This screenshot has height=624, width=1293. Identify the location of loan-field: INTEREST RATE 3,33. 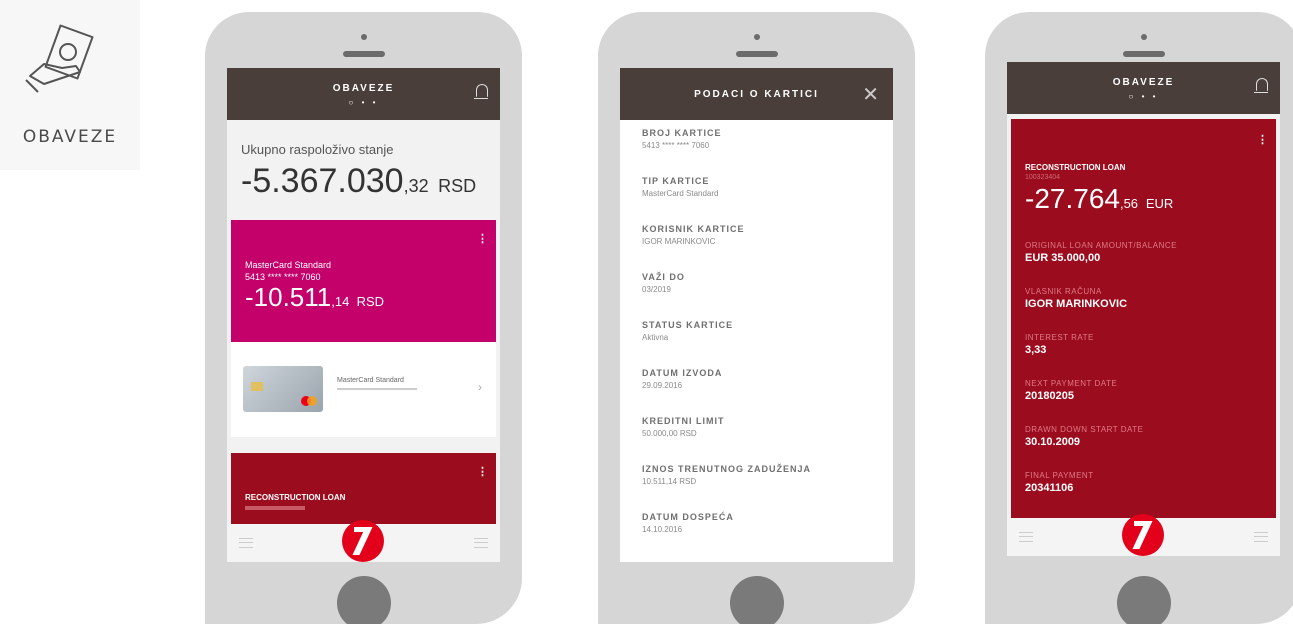
(1059, 344).